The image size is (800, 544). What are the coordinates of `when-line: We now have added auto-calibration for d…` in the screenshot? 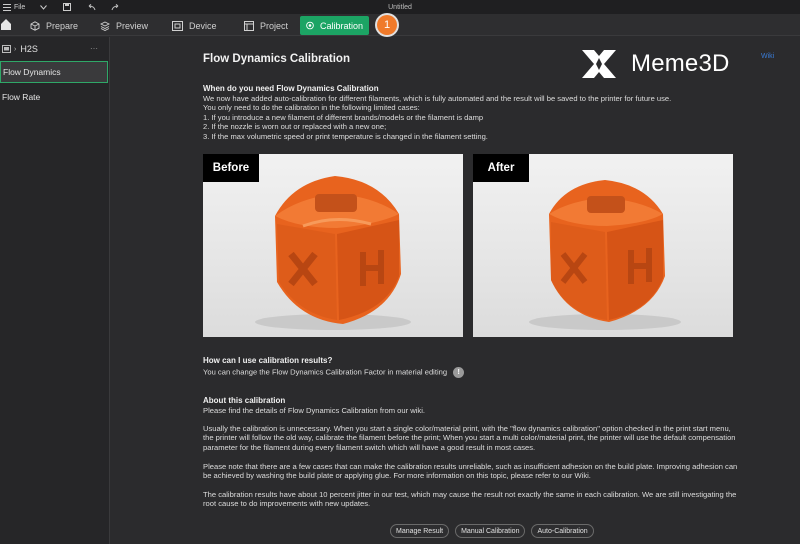 It's located at (437, 98).